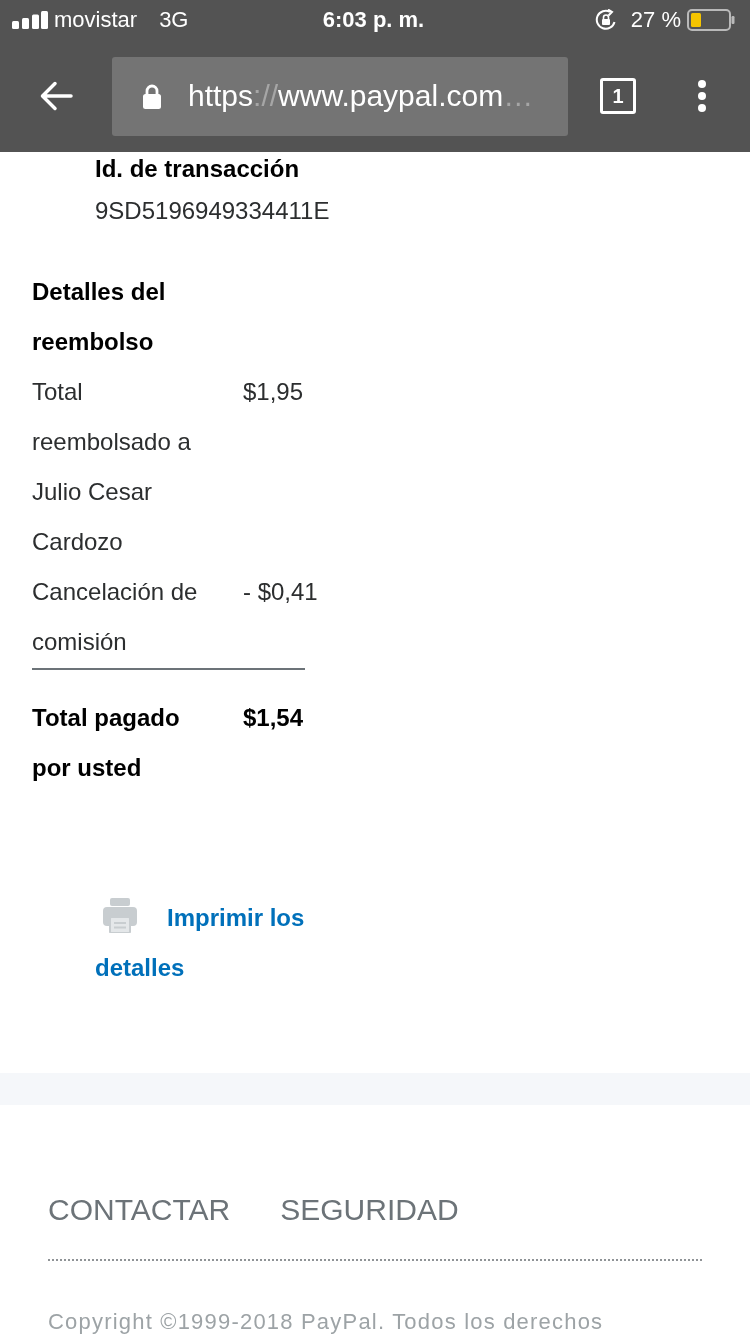 Image resolution: width=750 pixels, height=1334 pixels. I want to click on back-arrow-icon, so click(56, 96).